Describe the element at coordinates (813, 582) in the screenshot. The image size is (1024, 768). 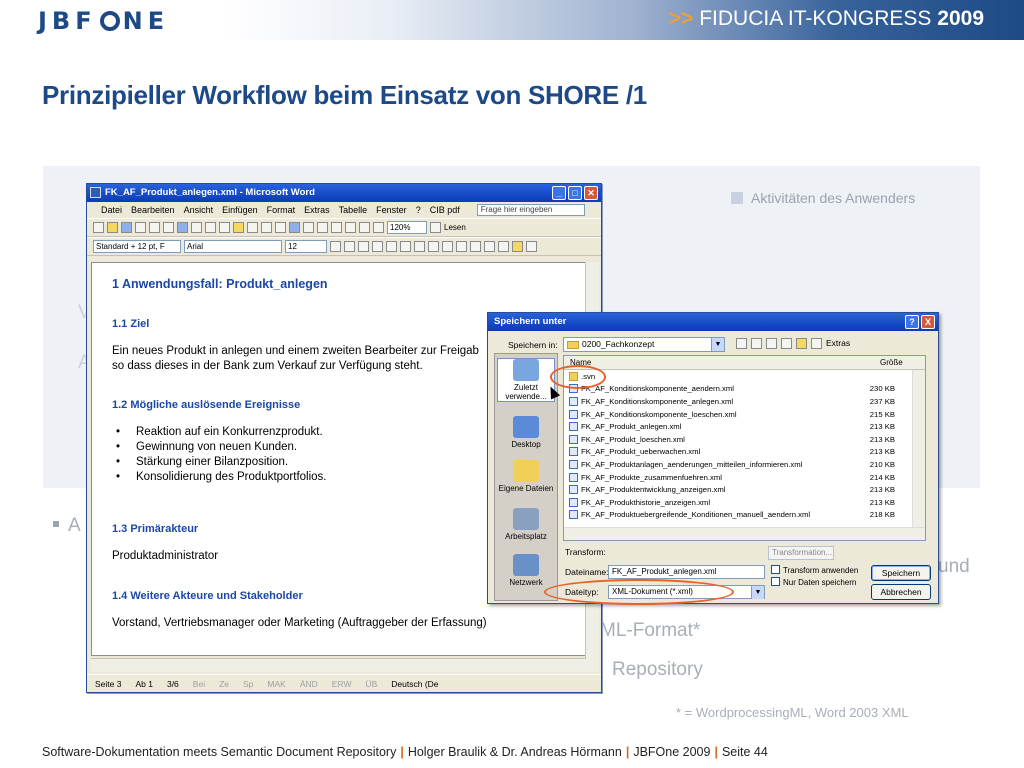
I see `nurdaten-checkbox: Nur Daten speichern` at that location.